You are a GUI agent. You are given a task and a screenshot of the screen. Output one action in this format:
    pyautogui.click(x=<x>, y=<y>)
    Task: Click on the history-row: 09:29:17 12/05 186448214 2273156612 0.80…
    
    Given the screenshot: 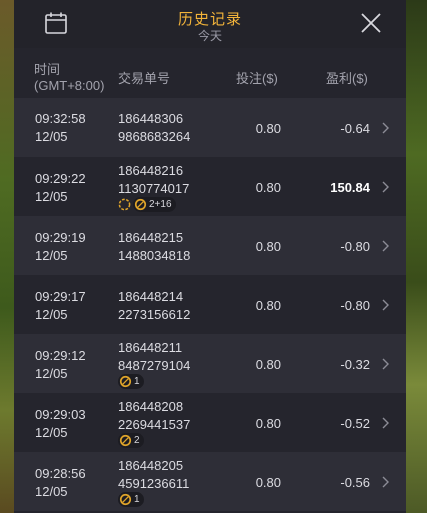 What is the action you would take?
    pyautogui.click(x=210, y=304)
    